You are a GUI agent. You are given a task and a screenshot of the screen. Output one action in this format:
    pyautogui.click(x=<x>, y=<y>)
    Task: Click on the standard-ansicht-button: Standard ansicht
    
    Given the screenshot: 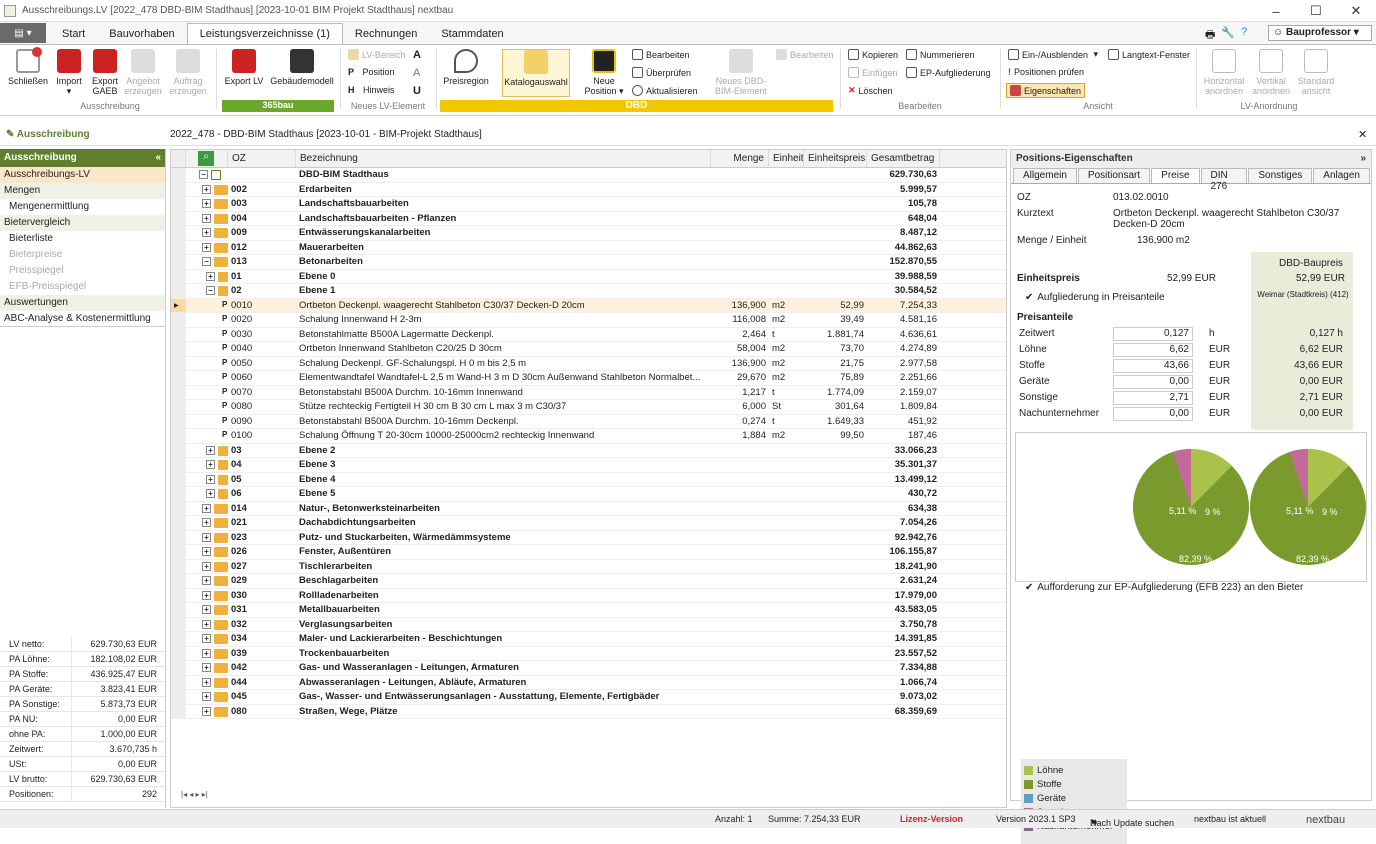 What is the action you would take?
    pyautogui.click(x=1316, y=72)
    